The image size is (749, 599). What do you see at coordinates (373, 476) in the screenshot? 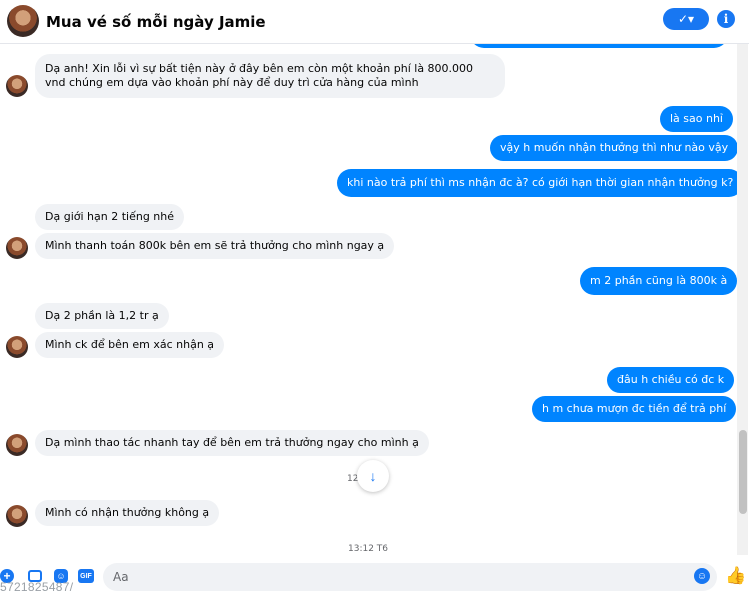
I see `scroll-to-bottom-button: ↓` at bounding box center [373, 476].